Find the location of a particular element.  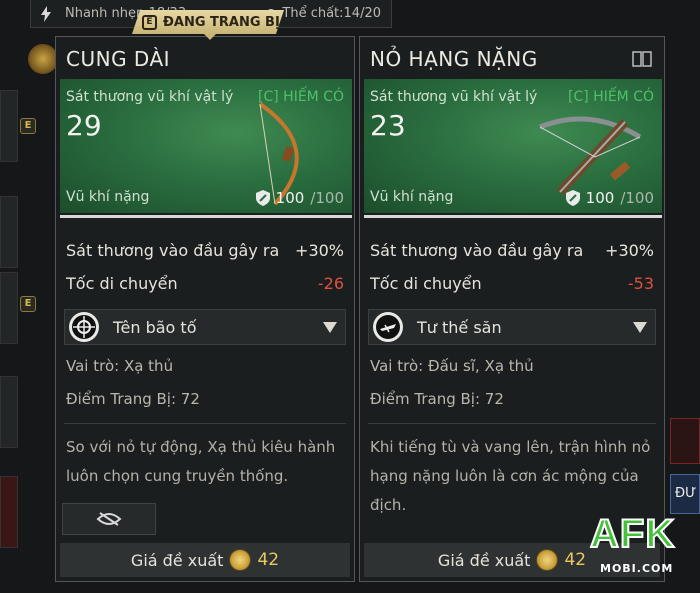

role-text: Vai trò: Xạ thủ is located at coordinates (120, 366).